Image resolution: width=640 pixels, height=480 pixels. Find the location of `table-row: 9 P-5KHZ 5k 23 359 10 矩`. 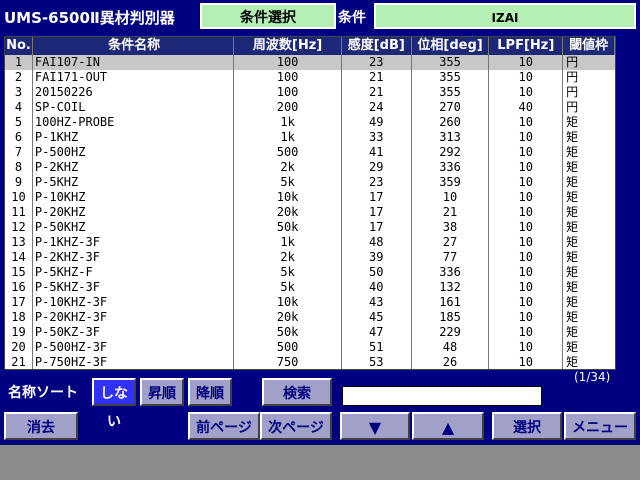

table-row: 9 P-5KHZ 5k 23 359 10 矩 is located at coordinates (310, 182).